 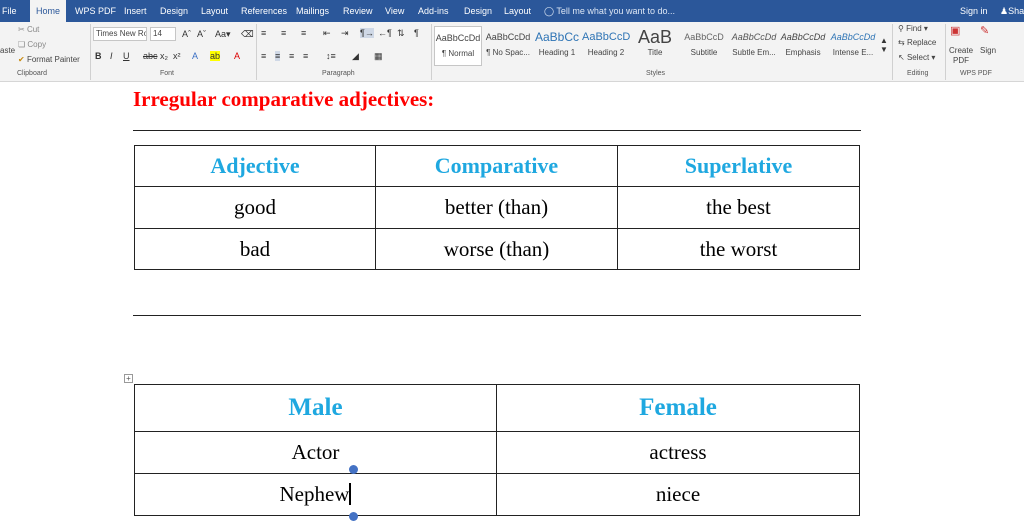 What do you see at coordinates (1012, 11) in the screenshot?
I see `share-button: ♟Shar` at bounding box center [1012, 11].